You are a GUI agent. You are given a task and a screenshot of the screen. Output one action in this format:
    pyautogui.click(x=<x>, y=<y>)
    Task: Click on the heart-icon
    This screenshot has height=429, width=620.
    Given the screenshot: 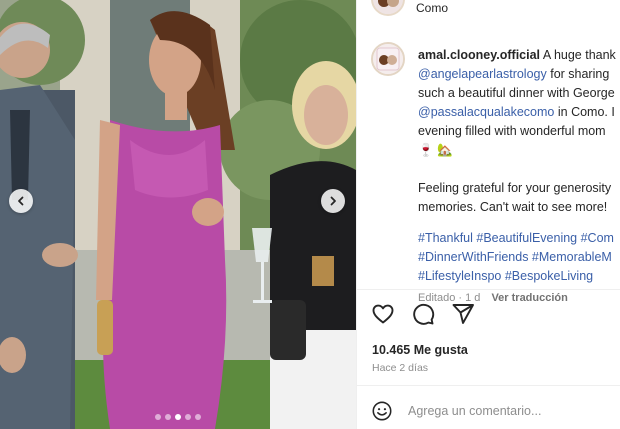 What is the action you would take?
    pyautogui.click(x=383, y=314)
    